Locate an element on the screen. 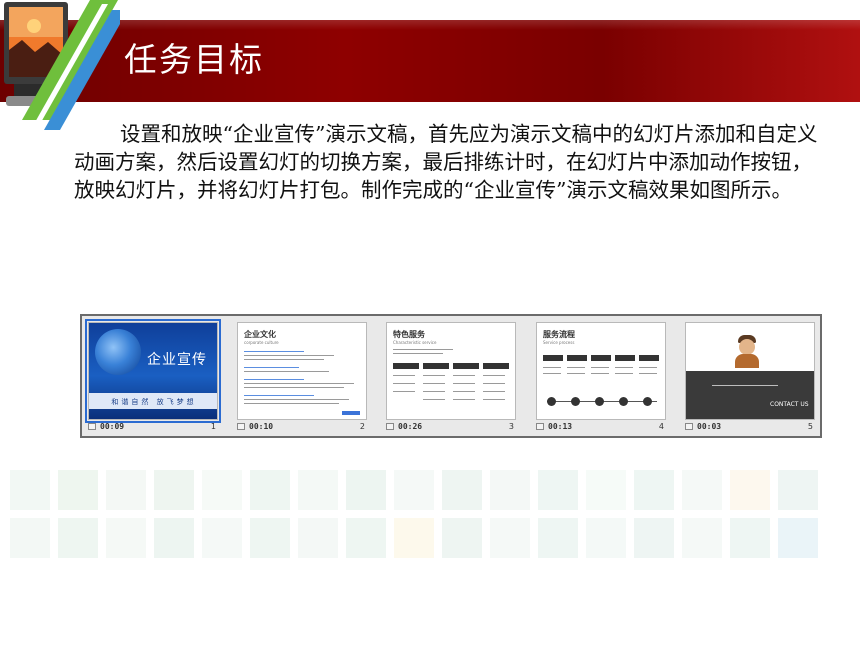  contact-band is located at coordinates (750, 395).